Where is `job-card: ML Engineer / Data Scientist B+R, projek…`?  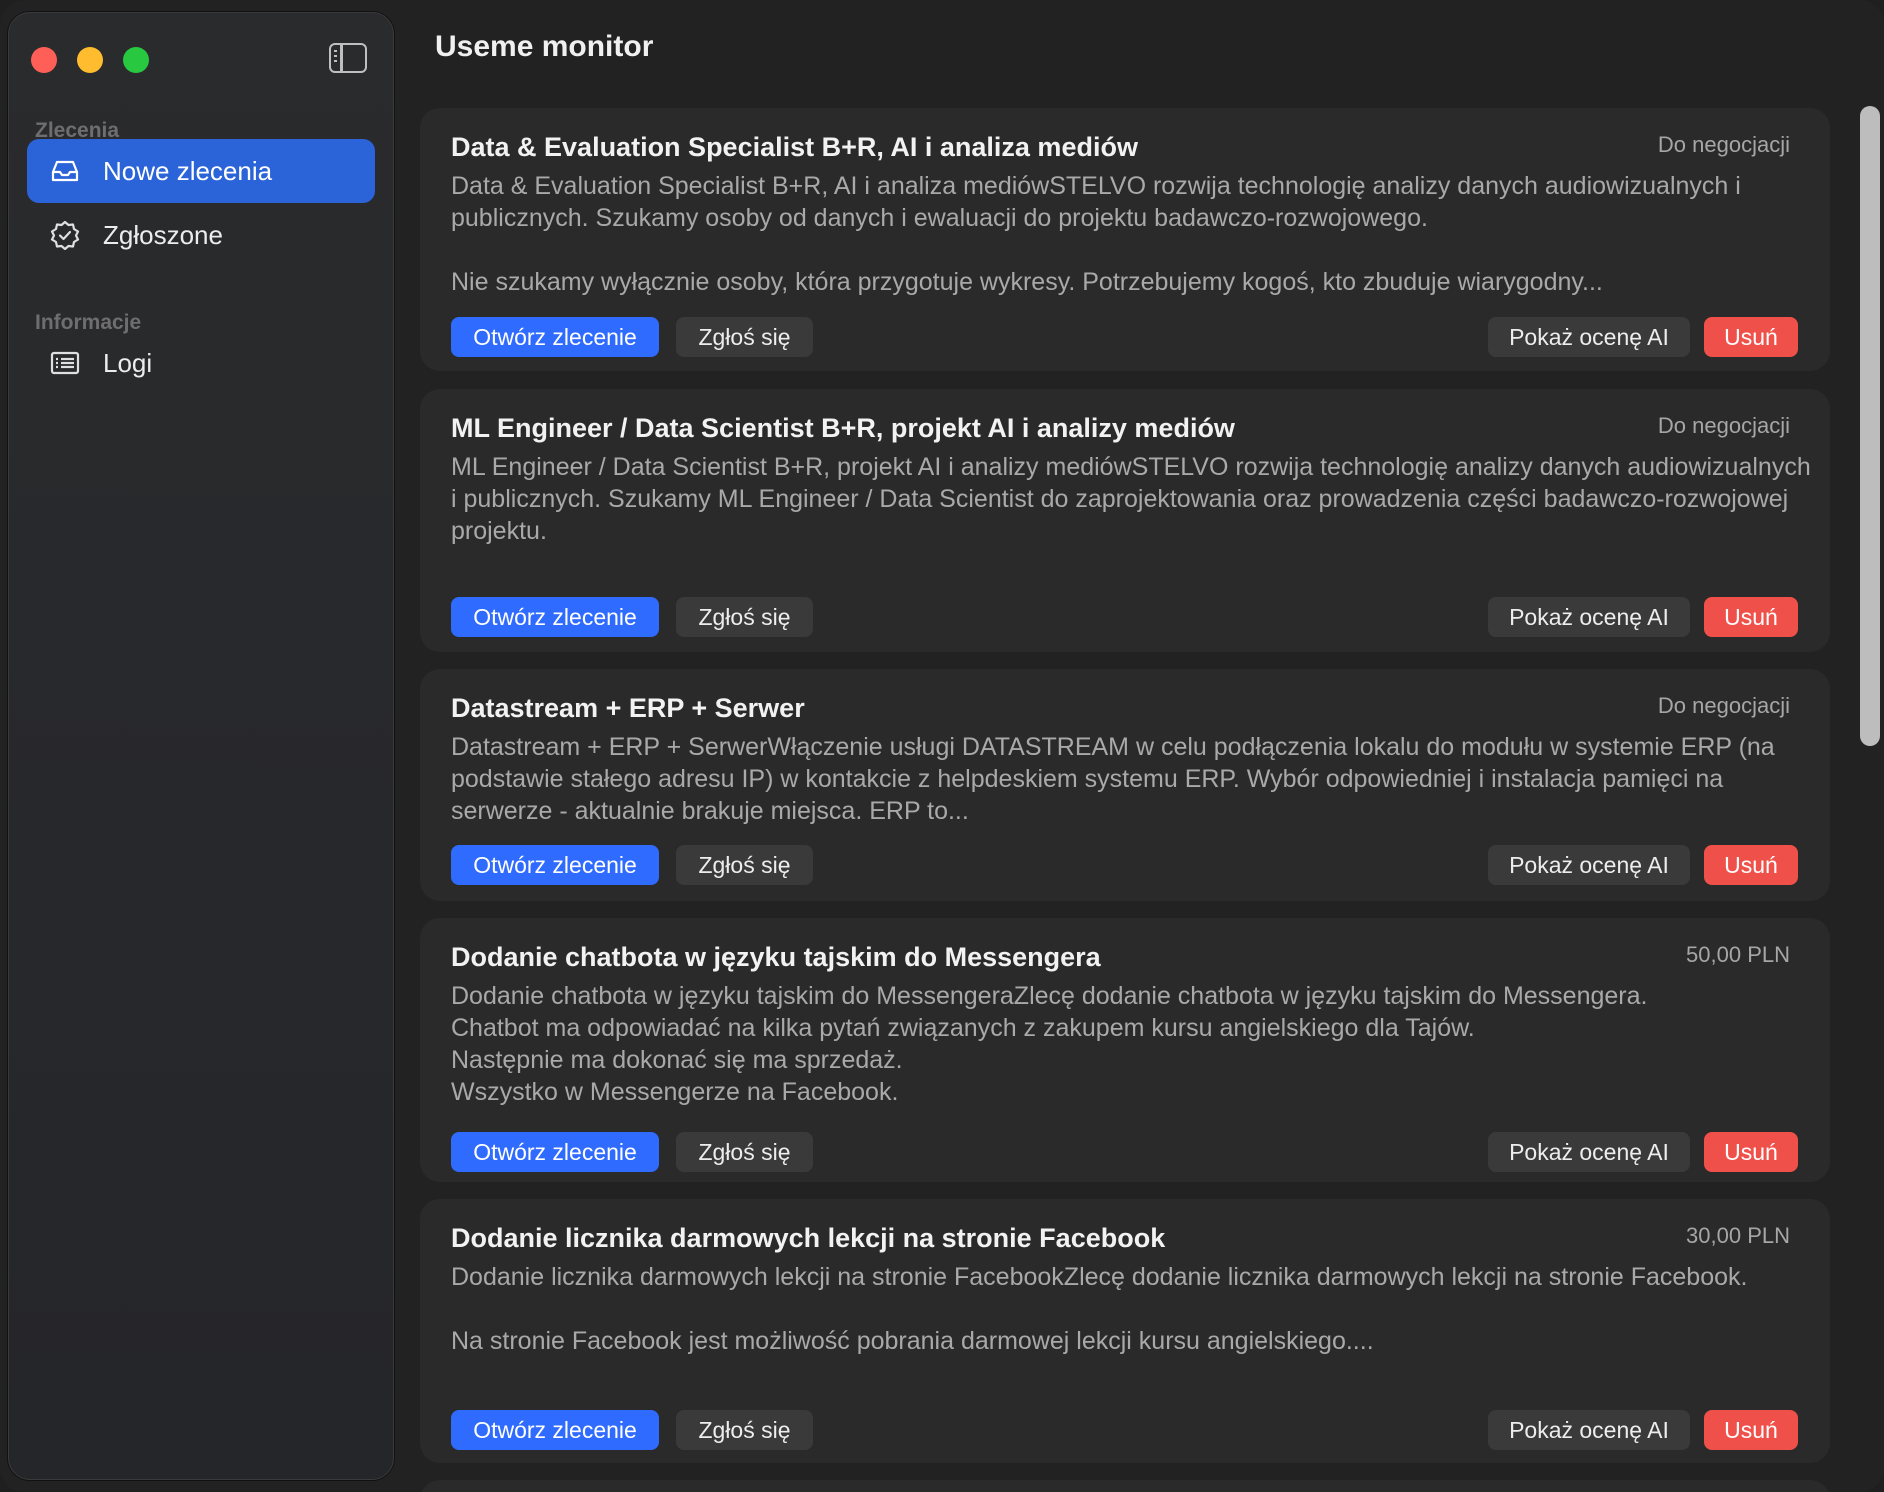
job-card: ML Engineer / Data Scientist B+R, projek… is located at coordinates (1125, 520).